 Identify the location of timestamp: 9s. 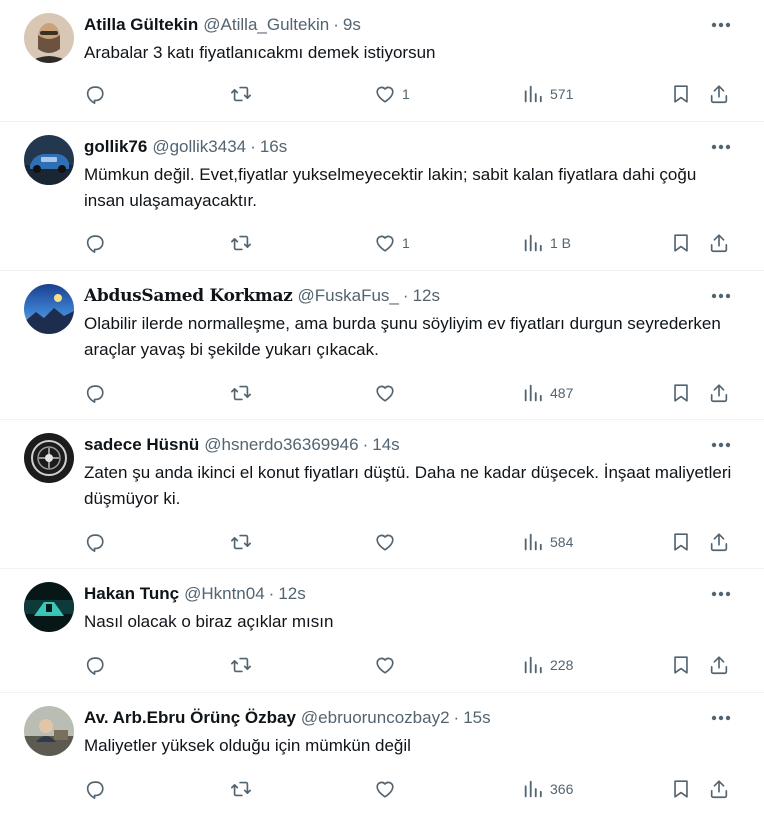
(352, 25).